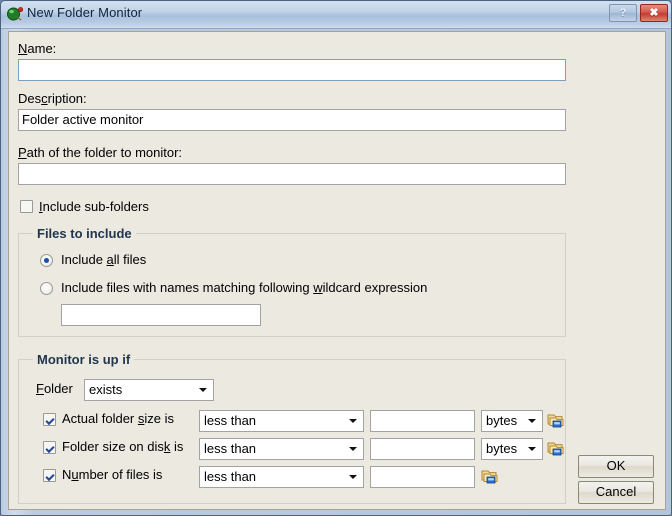  I want to click on radio-include-wildcard, so click(46, 288).